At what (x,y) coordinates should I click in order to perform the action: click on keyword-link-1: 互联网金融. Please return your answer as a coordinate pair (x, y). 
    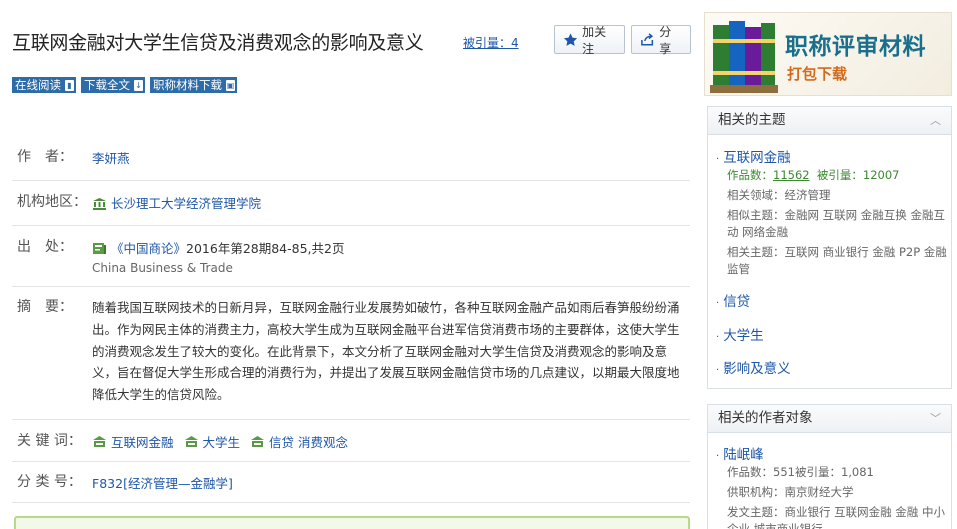
    Looking at the image, I should click on (142, 441).